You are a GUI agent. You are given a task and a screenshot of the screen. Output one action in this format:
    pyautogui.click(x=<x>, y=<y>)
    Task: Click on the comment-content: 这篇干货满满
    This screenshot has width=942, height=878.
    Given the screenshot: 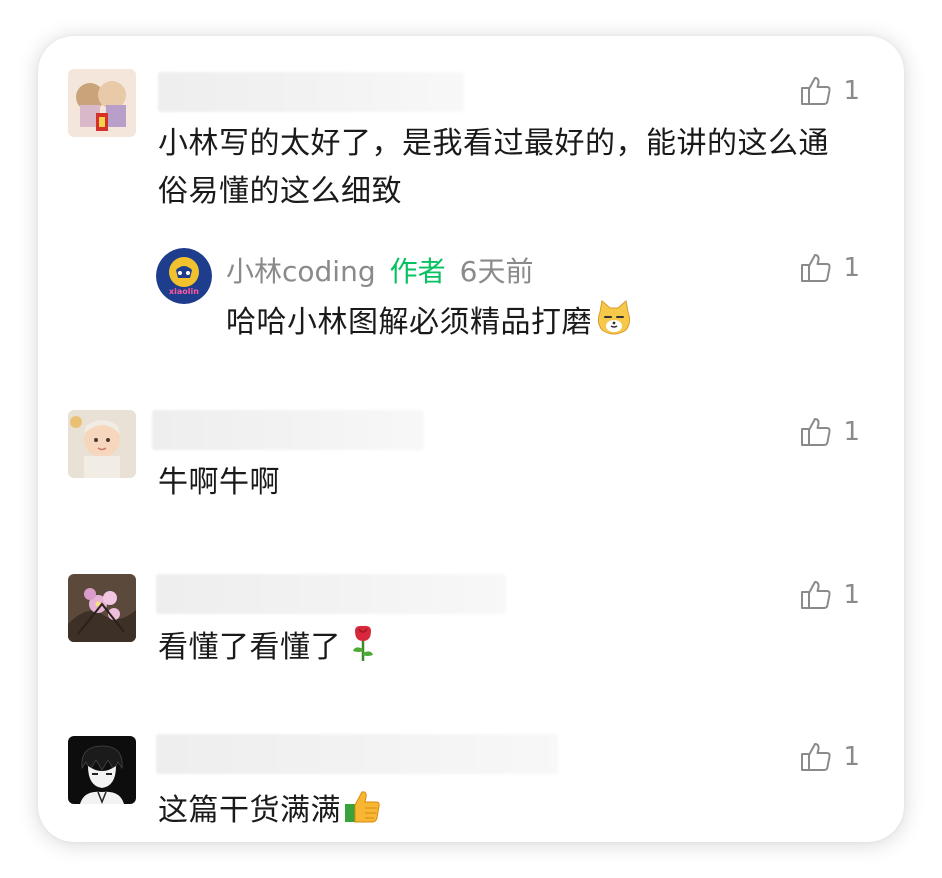 What is the action you would take?
    pyautogui.click(x=270, y=810)
    